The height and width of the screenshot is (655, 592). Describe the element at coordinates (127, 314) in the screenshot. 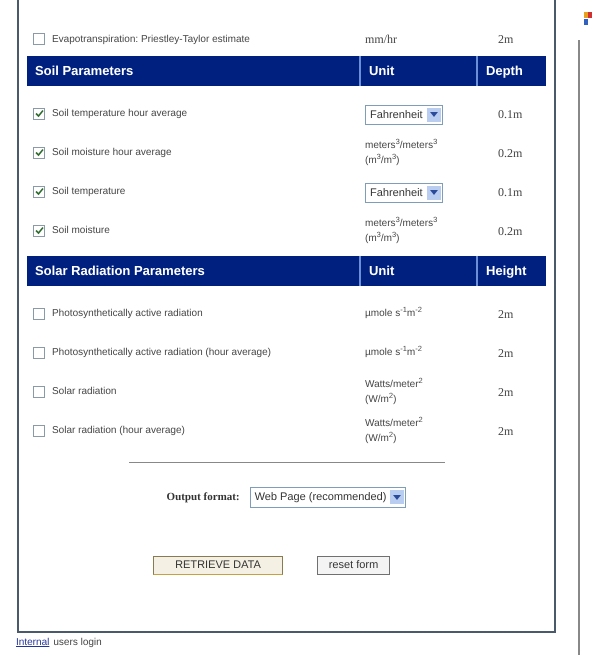

I see `parameter-label: Photosynthetically active radiation` at that location.